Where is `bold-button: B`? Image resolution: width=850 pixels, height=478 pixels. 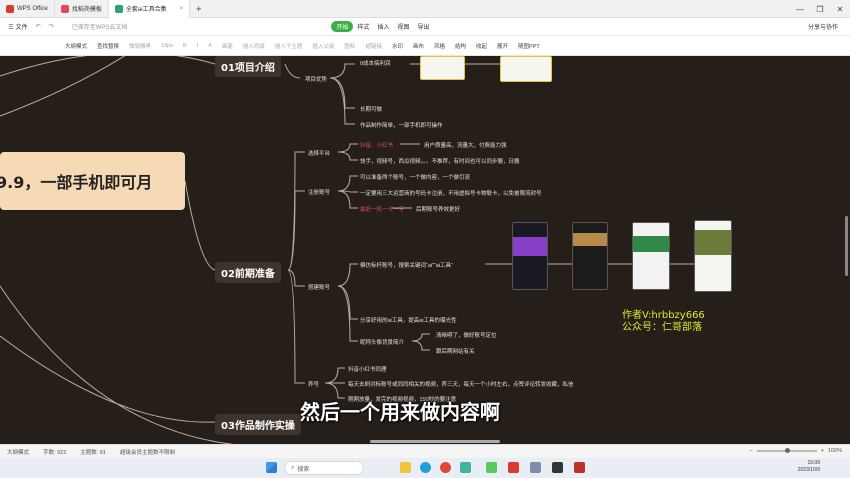 bold-button: B is located at coordinates (185, 46).